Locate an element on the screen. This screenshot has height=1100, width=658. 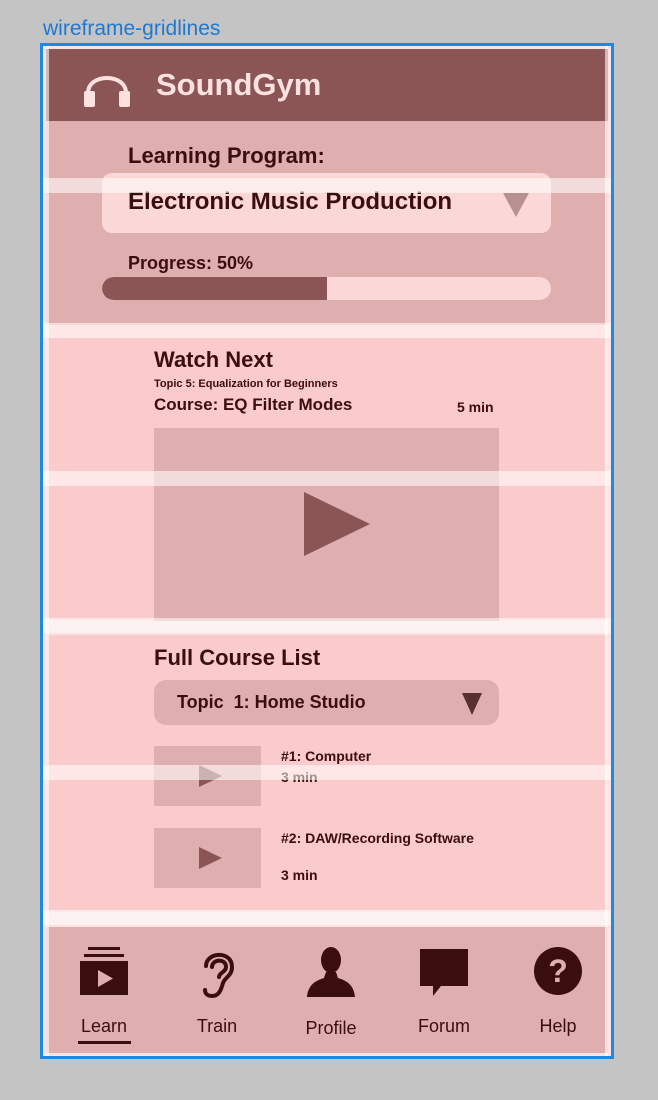
app-header: SoundGym is located at coordinates (327, 85).